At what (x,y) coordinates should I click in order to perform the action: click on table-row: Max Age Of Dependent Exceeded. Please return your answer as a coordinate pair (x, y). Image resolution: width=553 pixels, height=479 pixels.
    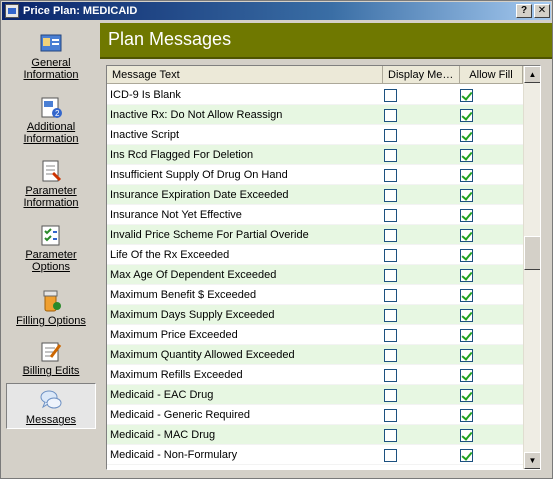
    Looking at the image, I should click on (315, 275).